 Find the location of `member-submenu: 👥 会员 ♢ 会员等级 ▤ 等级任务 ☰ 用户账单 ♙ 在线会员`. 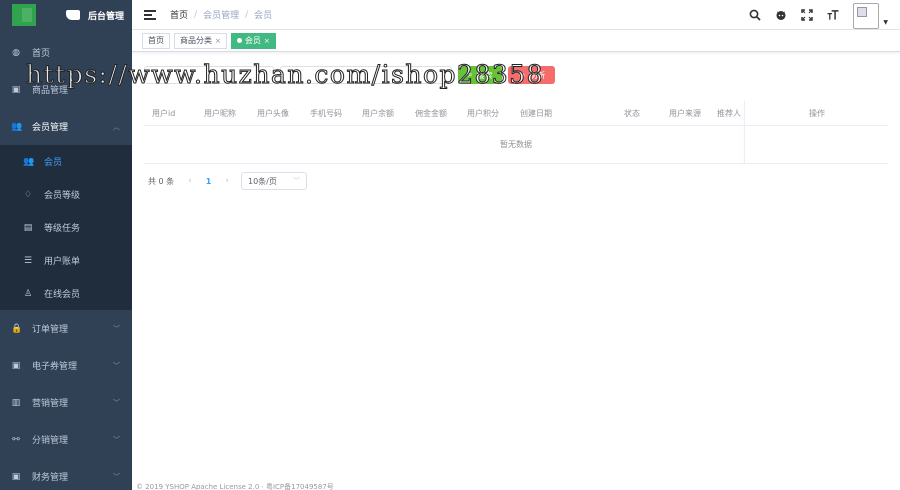

member-submenu: 👥 会员 ♢ 会员等级 ▤ 等级任务 ☰ 用户账单 ♙ 在线会员 is located at coordinates (66, 227).